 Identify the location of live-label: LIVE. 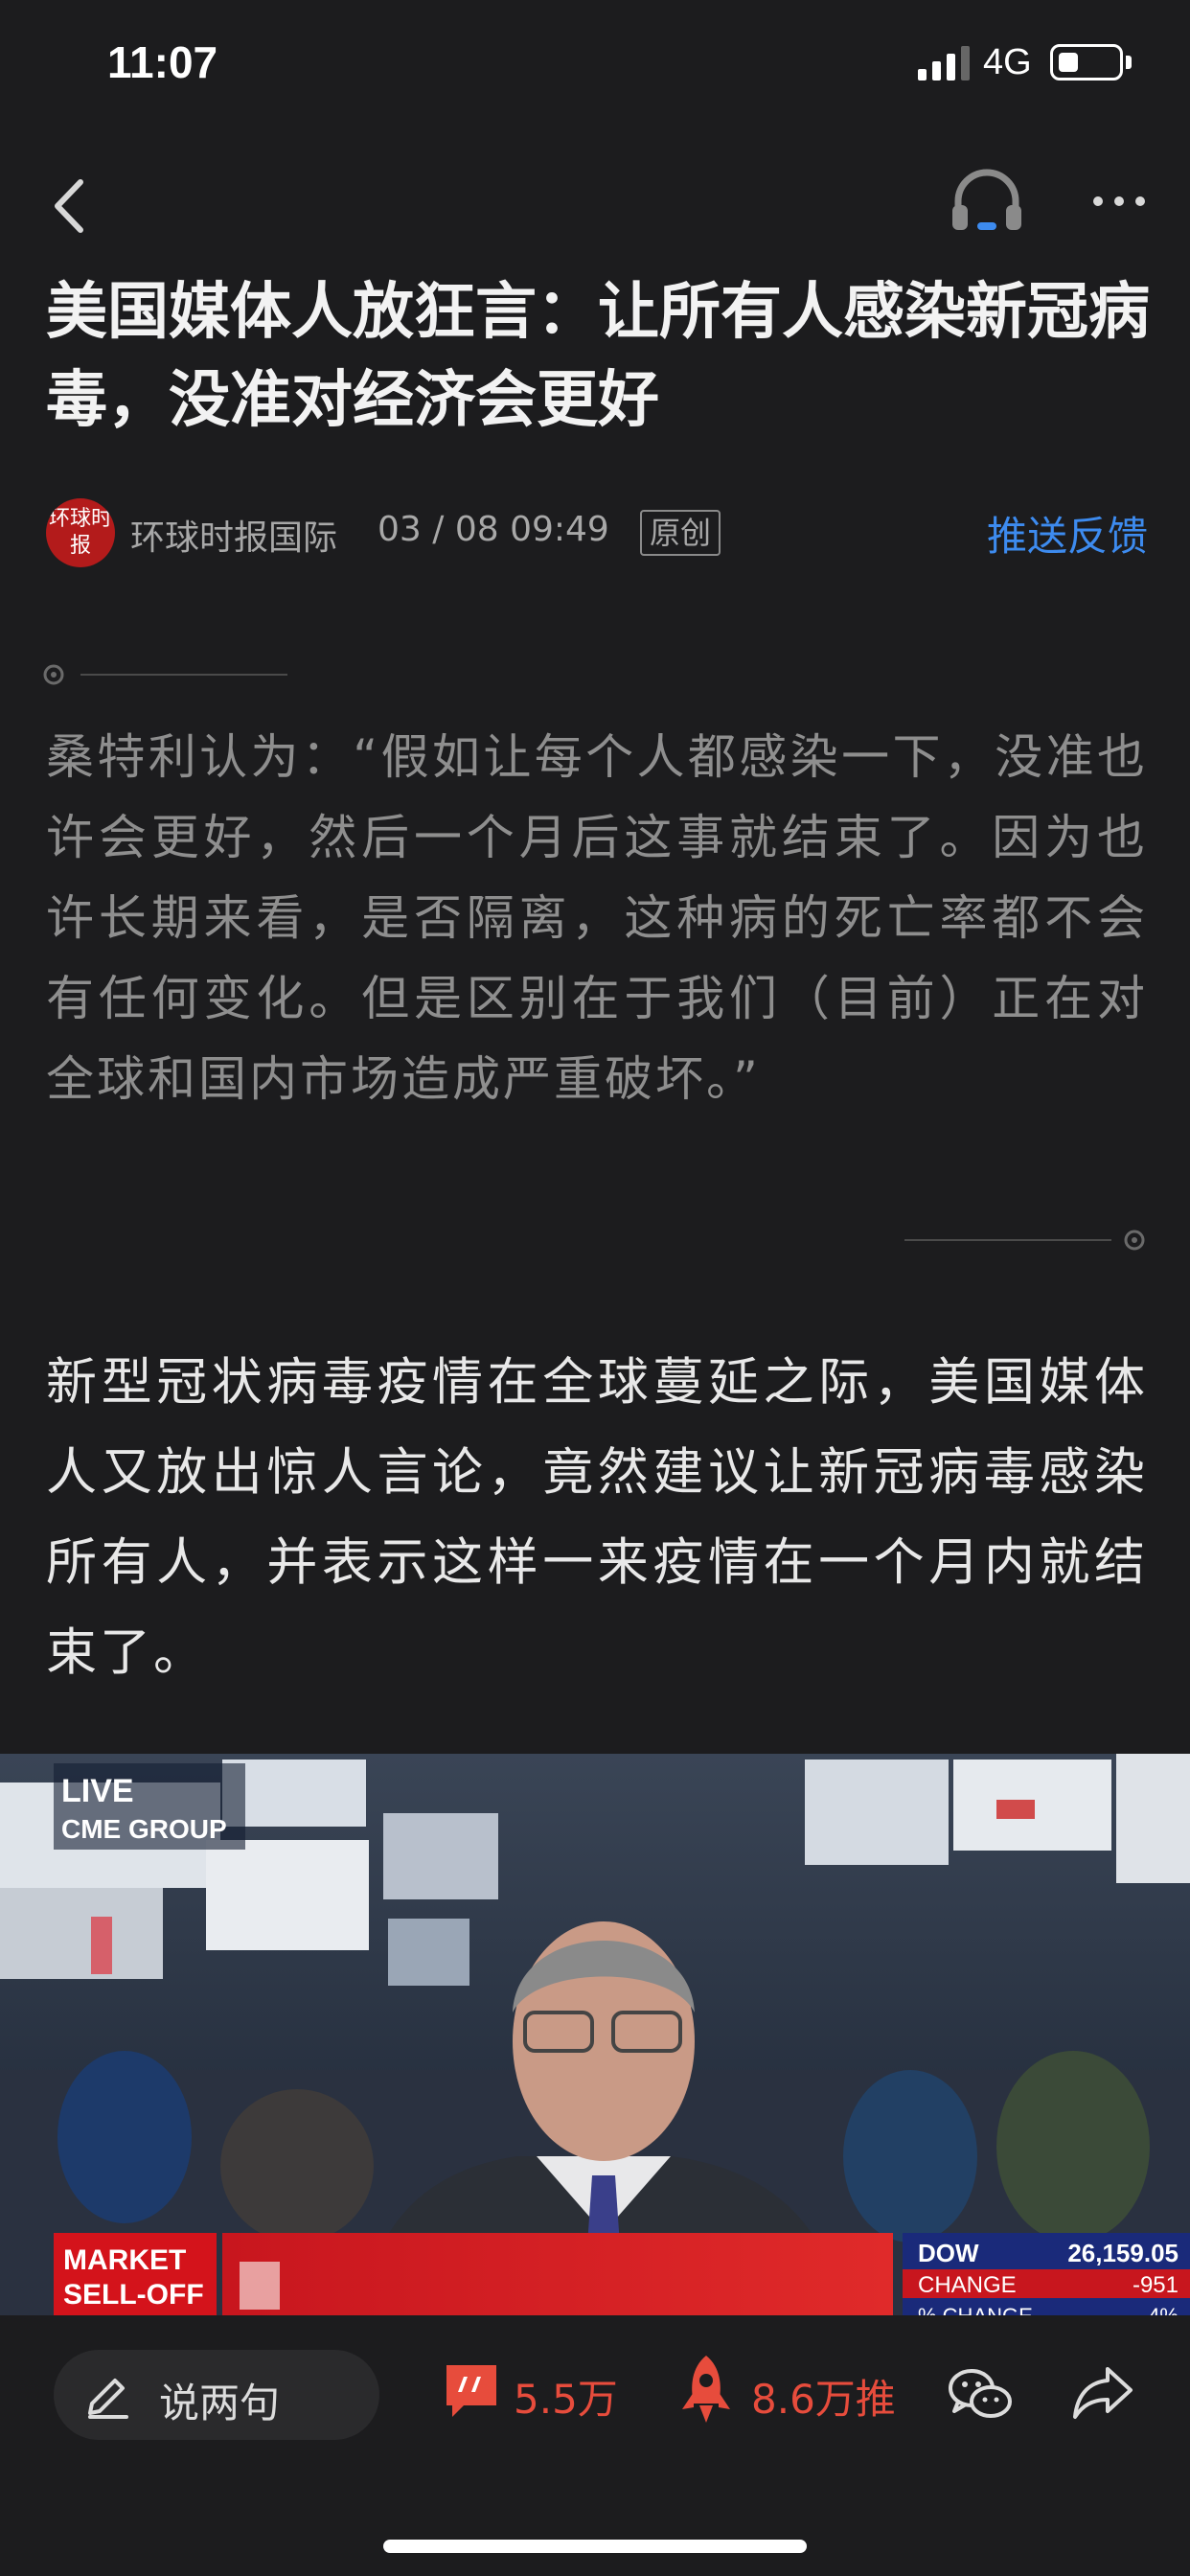
(97, 1791).